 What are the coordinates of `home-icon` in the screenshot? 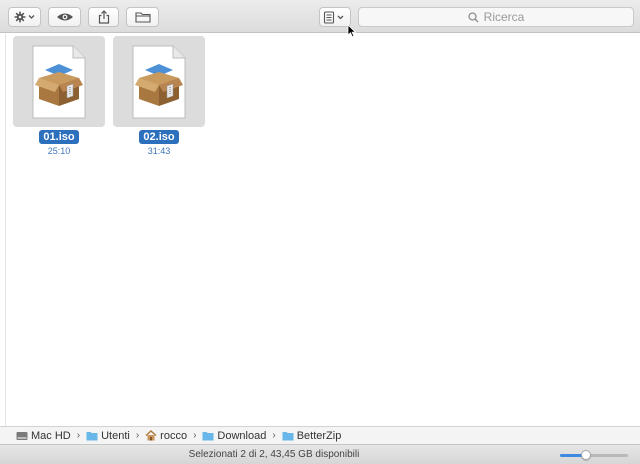 It's located at (151, 435).